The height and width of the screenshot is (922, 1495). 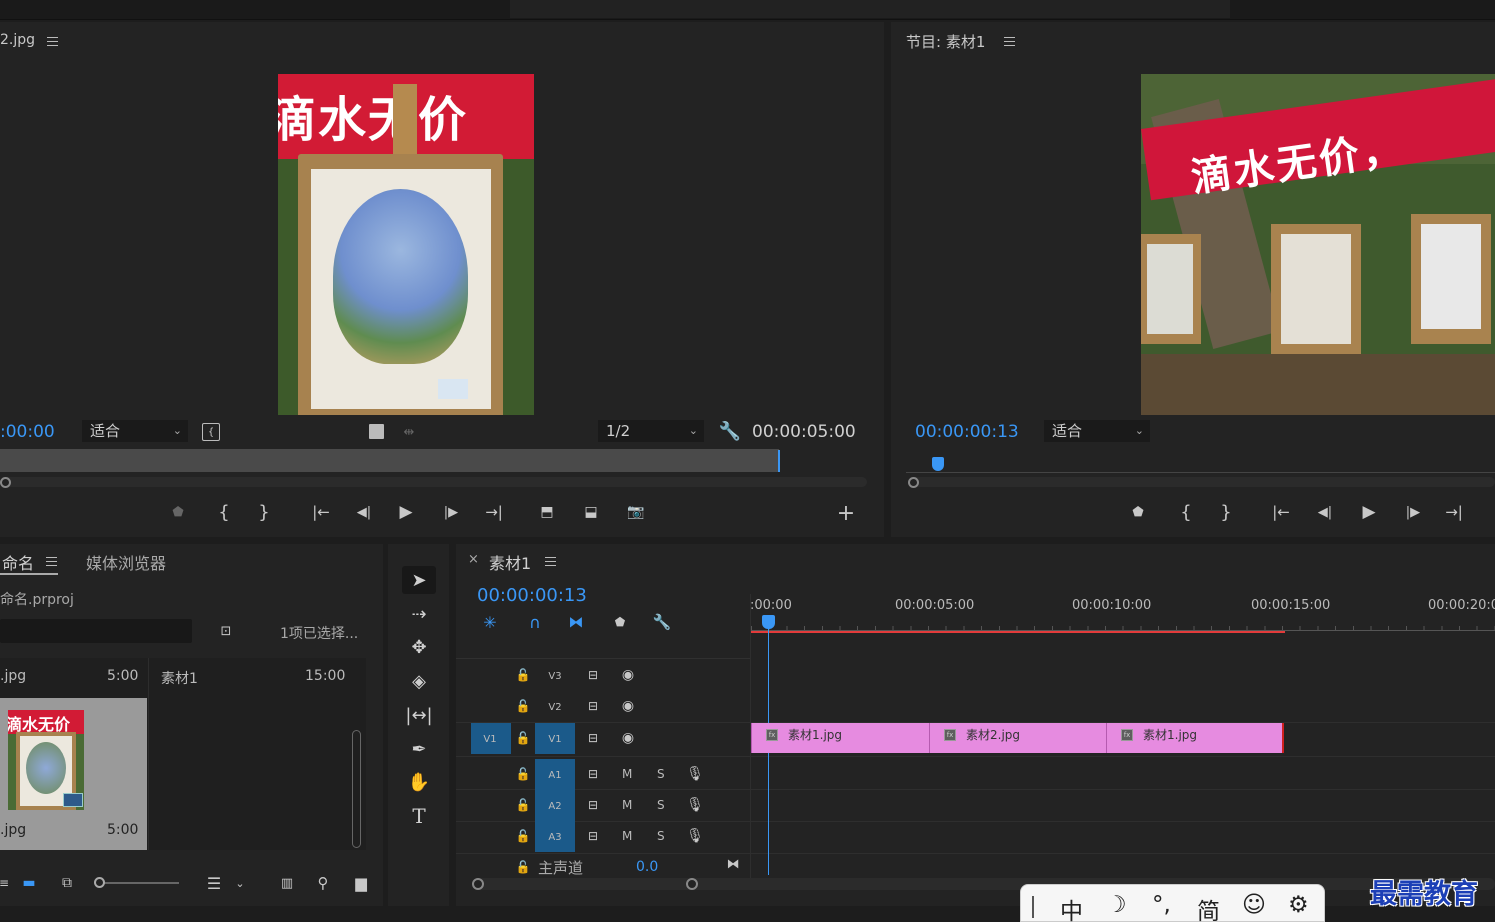 What do you see at coordinates (1201, 482) in the screenshot?
I see `program-zoom-bar` at bounding box center [1201, 482].